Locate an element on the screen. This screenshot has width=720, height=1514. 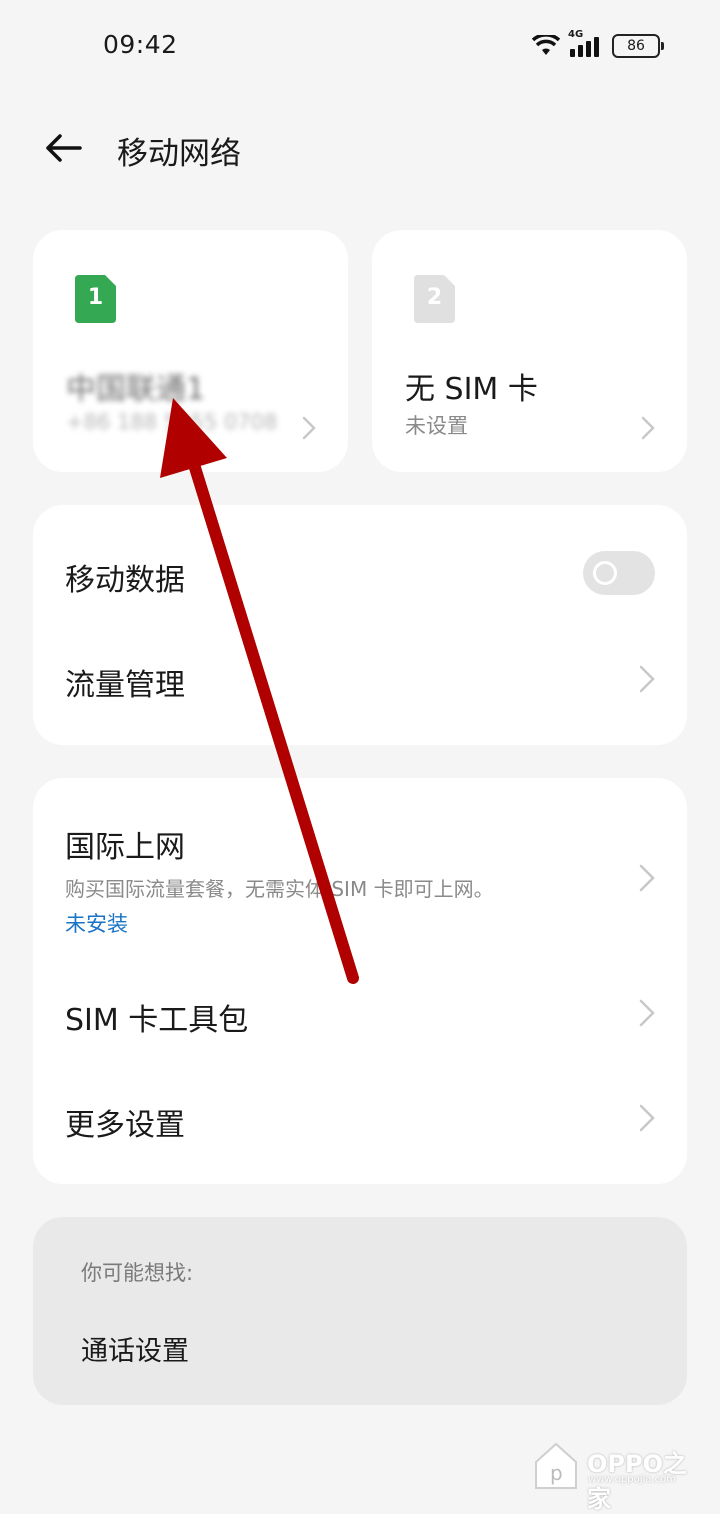
sim-2-status: 未设置 is located at coordinates (436, 426).